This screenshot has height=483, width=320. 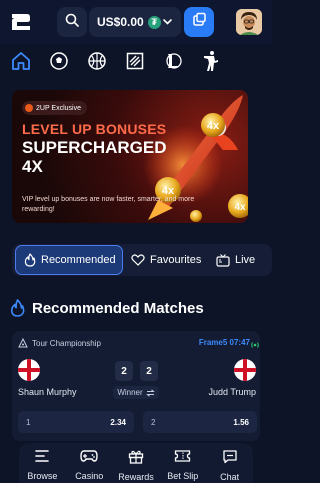 I want to click on odds-label: 2, so click(x=153, y=422).